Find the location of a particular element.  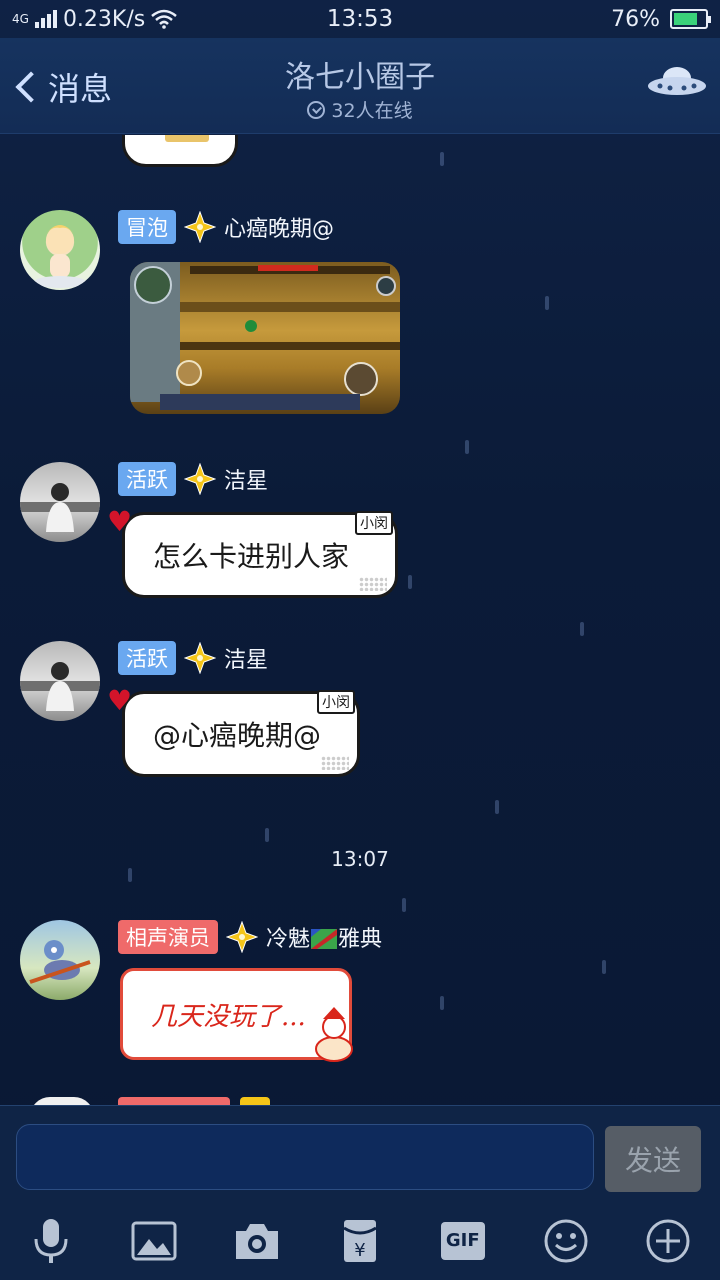

snowman-sticker-icon is located at coordinates (334, 1034).